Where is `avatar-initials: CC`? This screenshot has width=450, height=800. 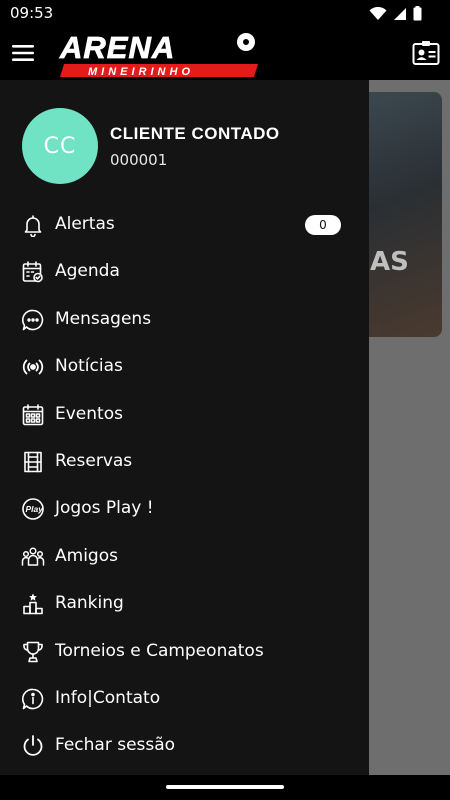 avatar-initials: CC is located at coordinates (60, 146).